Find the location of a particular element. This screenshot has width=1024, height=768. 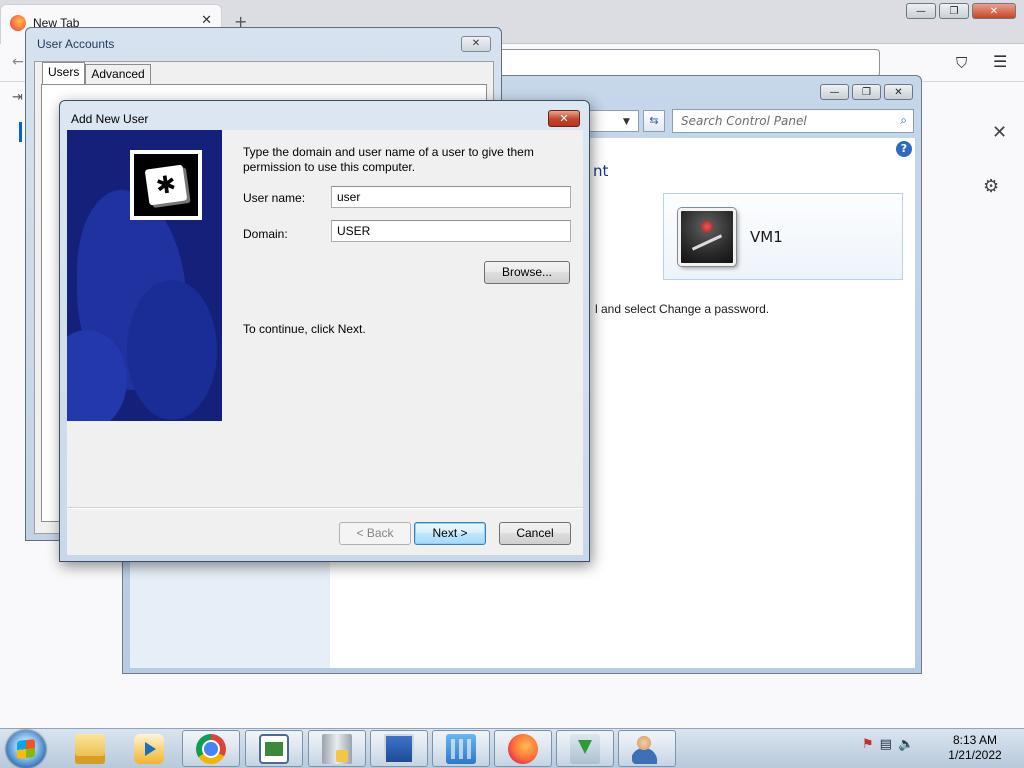

taskbar-item-window-app is located at coordinates (274, 748).